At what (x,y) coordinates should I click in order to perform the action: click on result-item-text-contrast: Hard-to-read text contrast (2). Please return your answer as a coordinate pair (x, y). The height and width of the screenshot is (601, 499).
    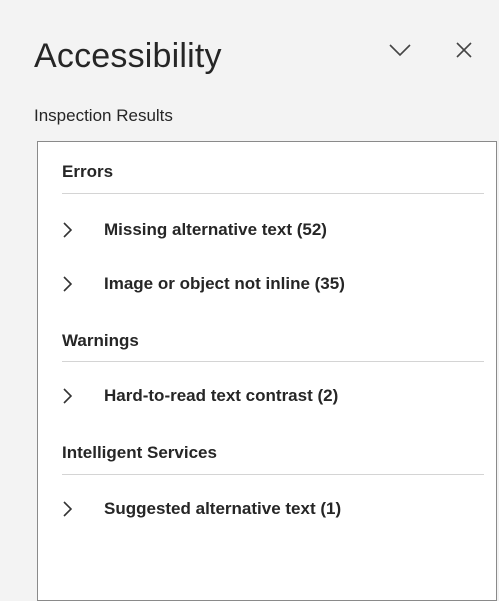
    Looking at the image, I should click on (271, 396).